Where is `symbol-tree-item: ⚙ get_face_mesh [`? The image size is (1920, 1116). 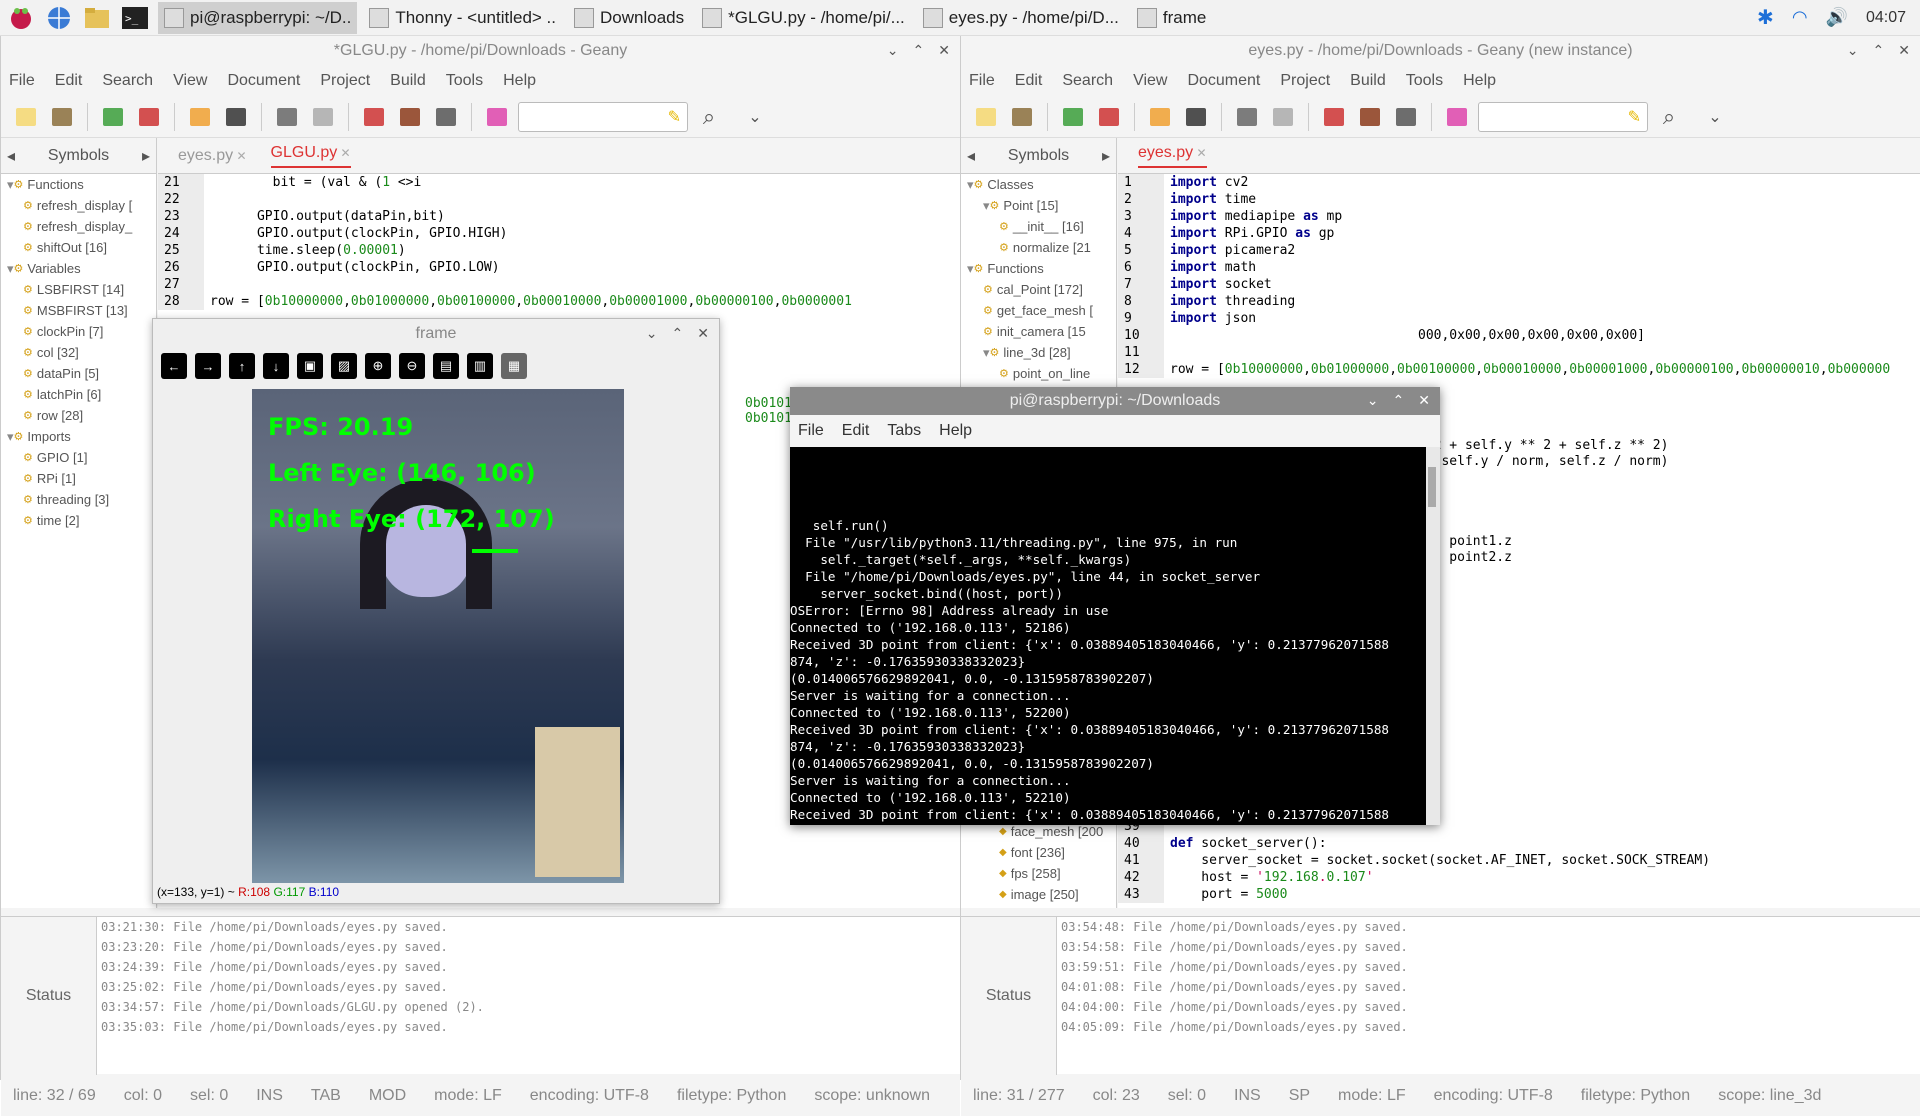 symbol-tree-item: ⚙ get_face_mesh [ is located at coordinates (1038, 310).